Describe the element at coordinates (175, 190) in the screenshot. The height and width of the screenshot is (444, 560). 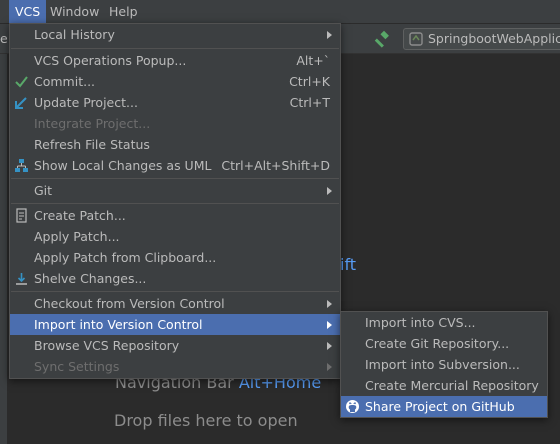
I see `menu-item-git: Git` at that location.